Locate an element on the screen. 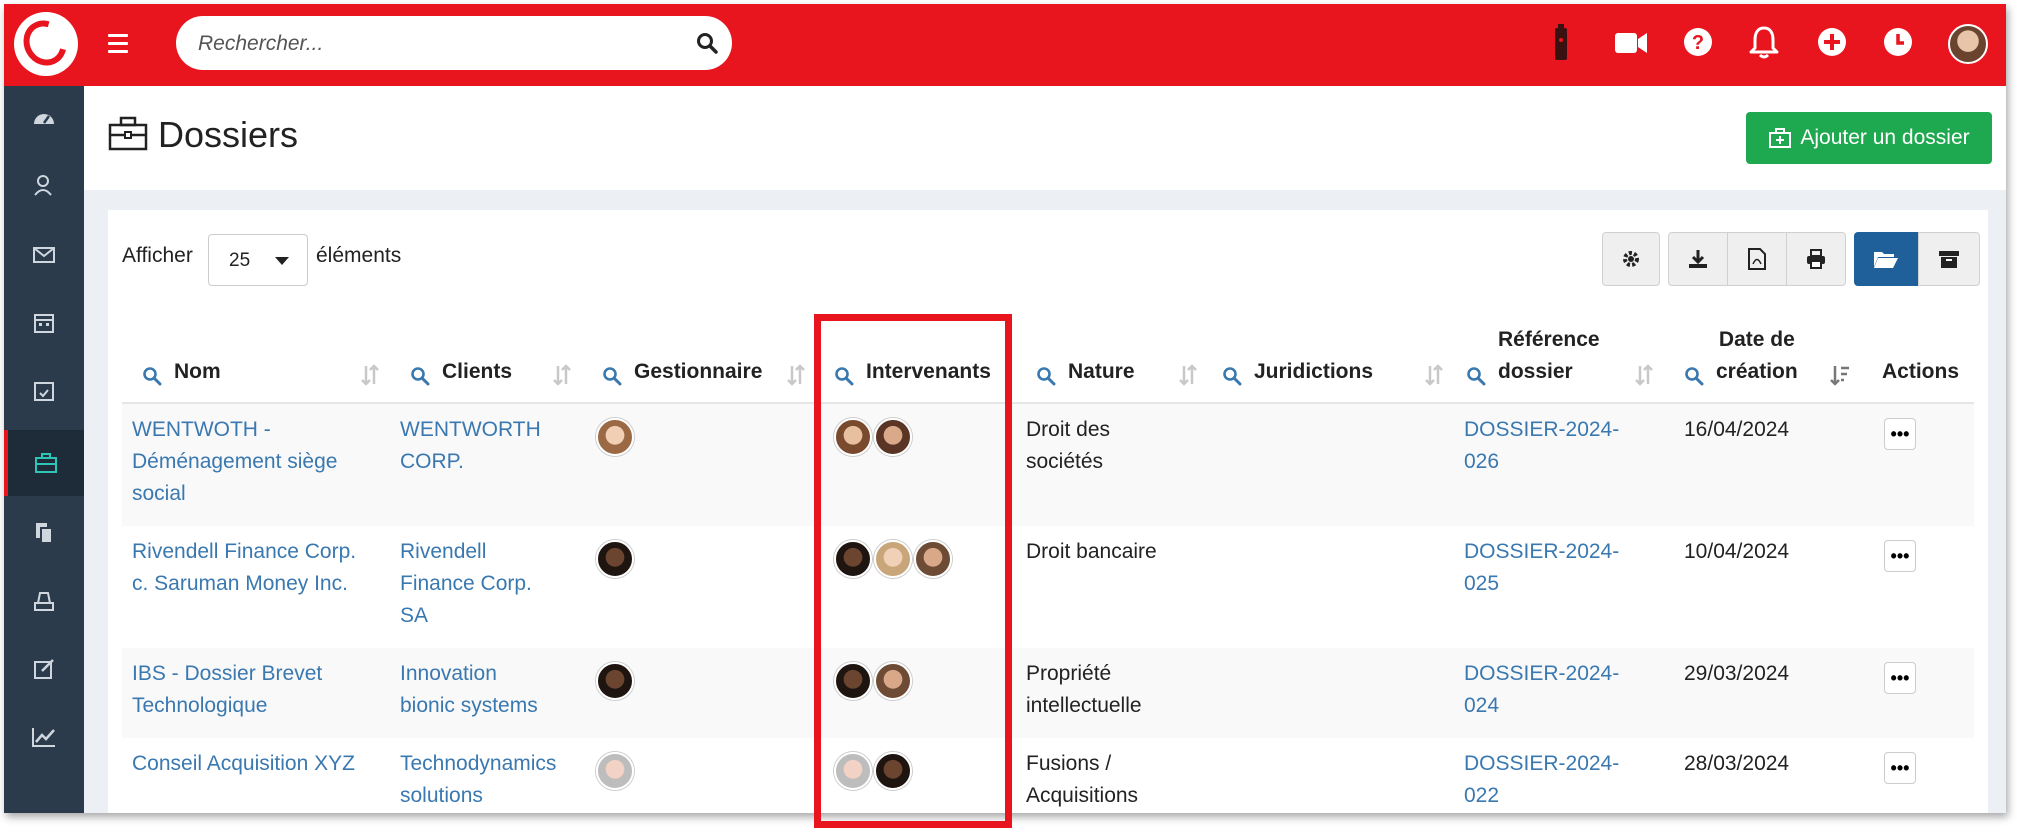 Image resolution: width=2017 pixels, height=832 pixels. timer-device-icon is located at coordinates (1561, 44).